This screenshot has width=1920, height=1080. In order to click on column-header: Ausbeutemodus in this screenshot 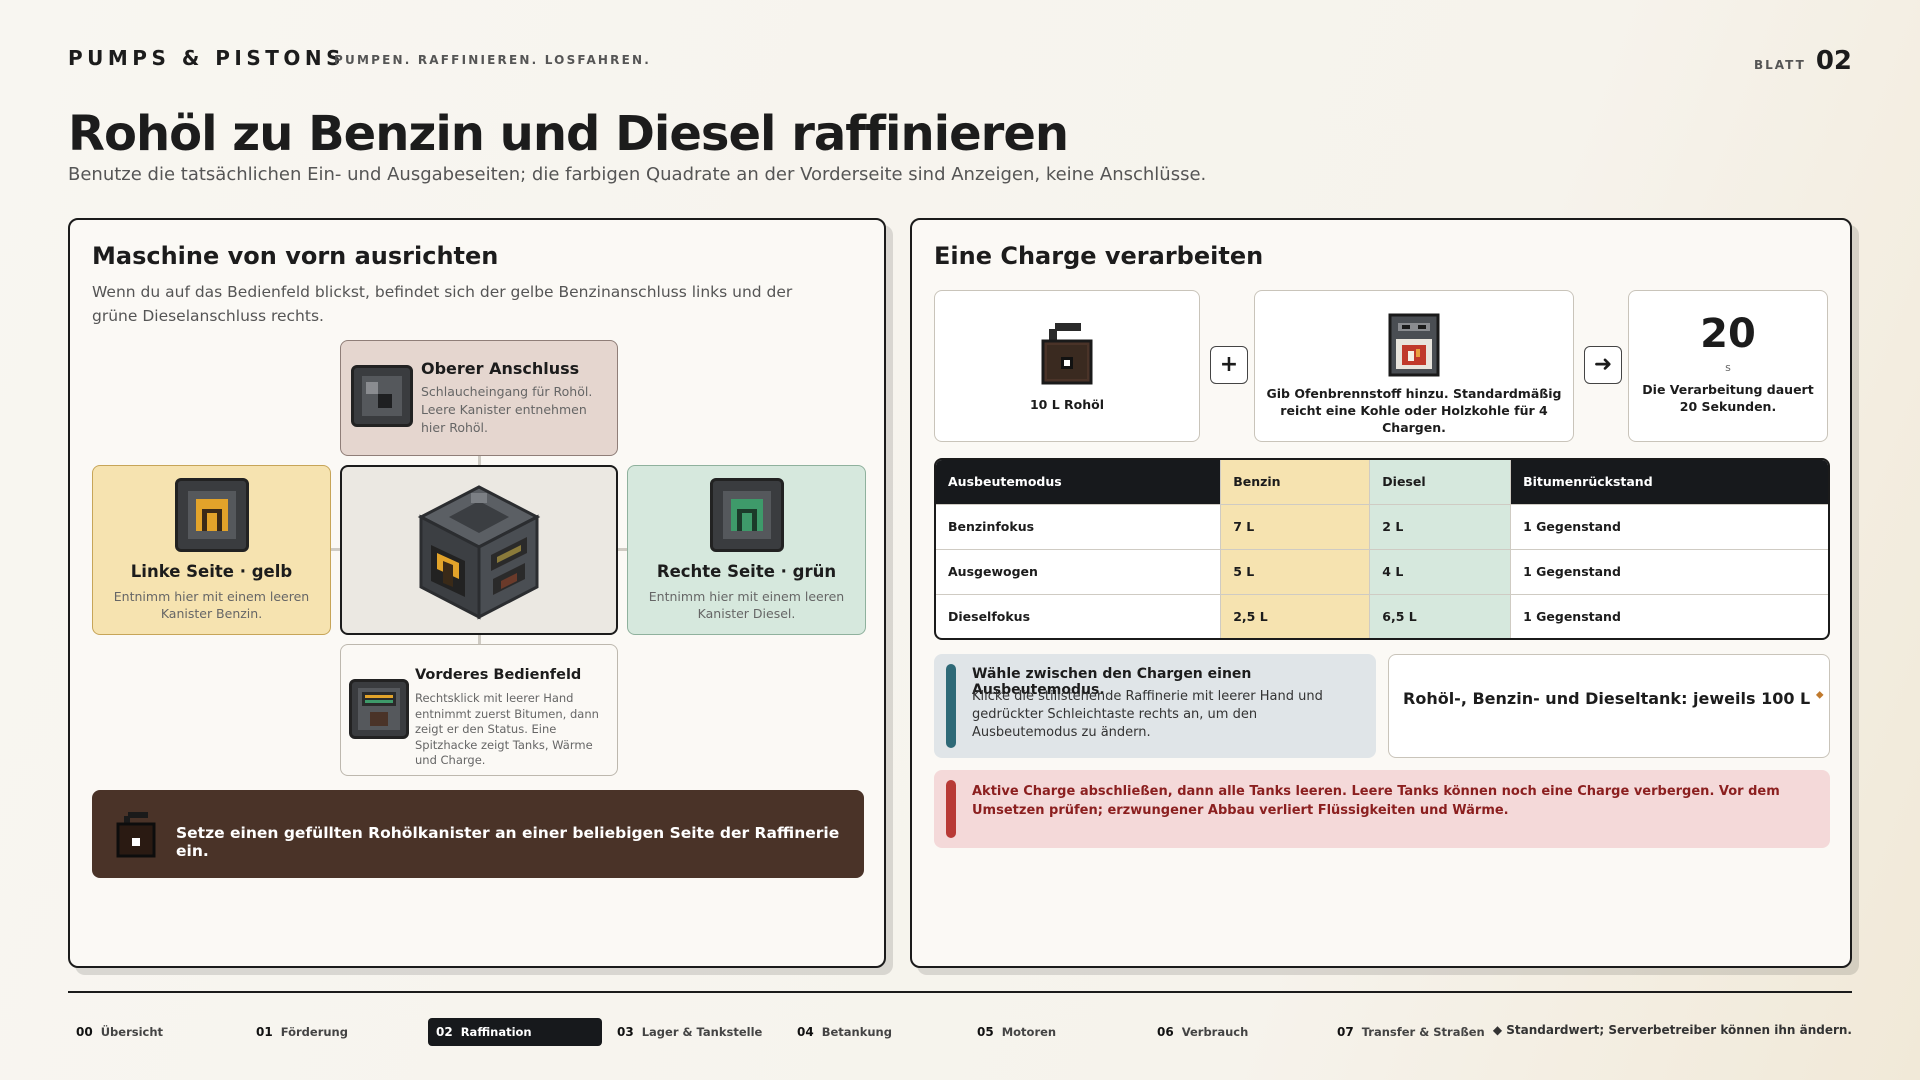, I will do `click(1079, 482)`.